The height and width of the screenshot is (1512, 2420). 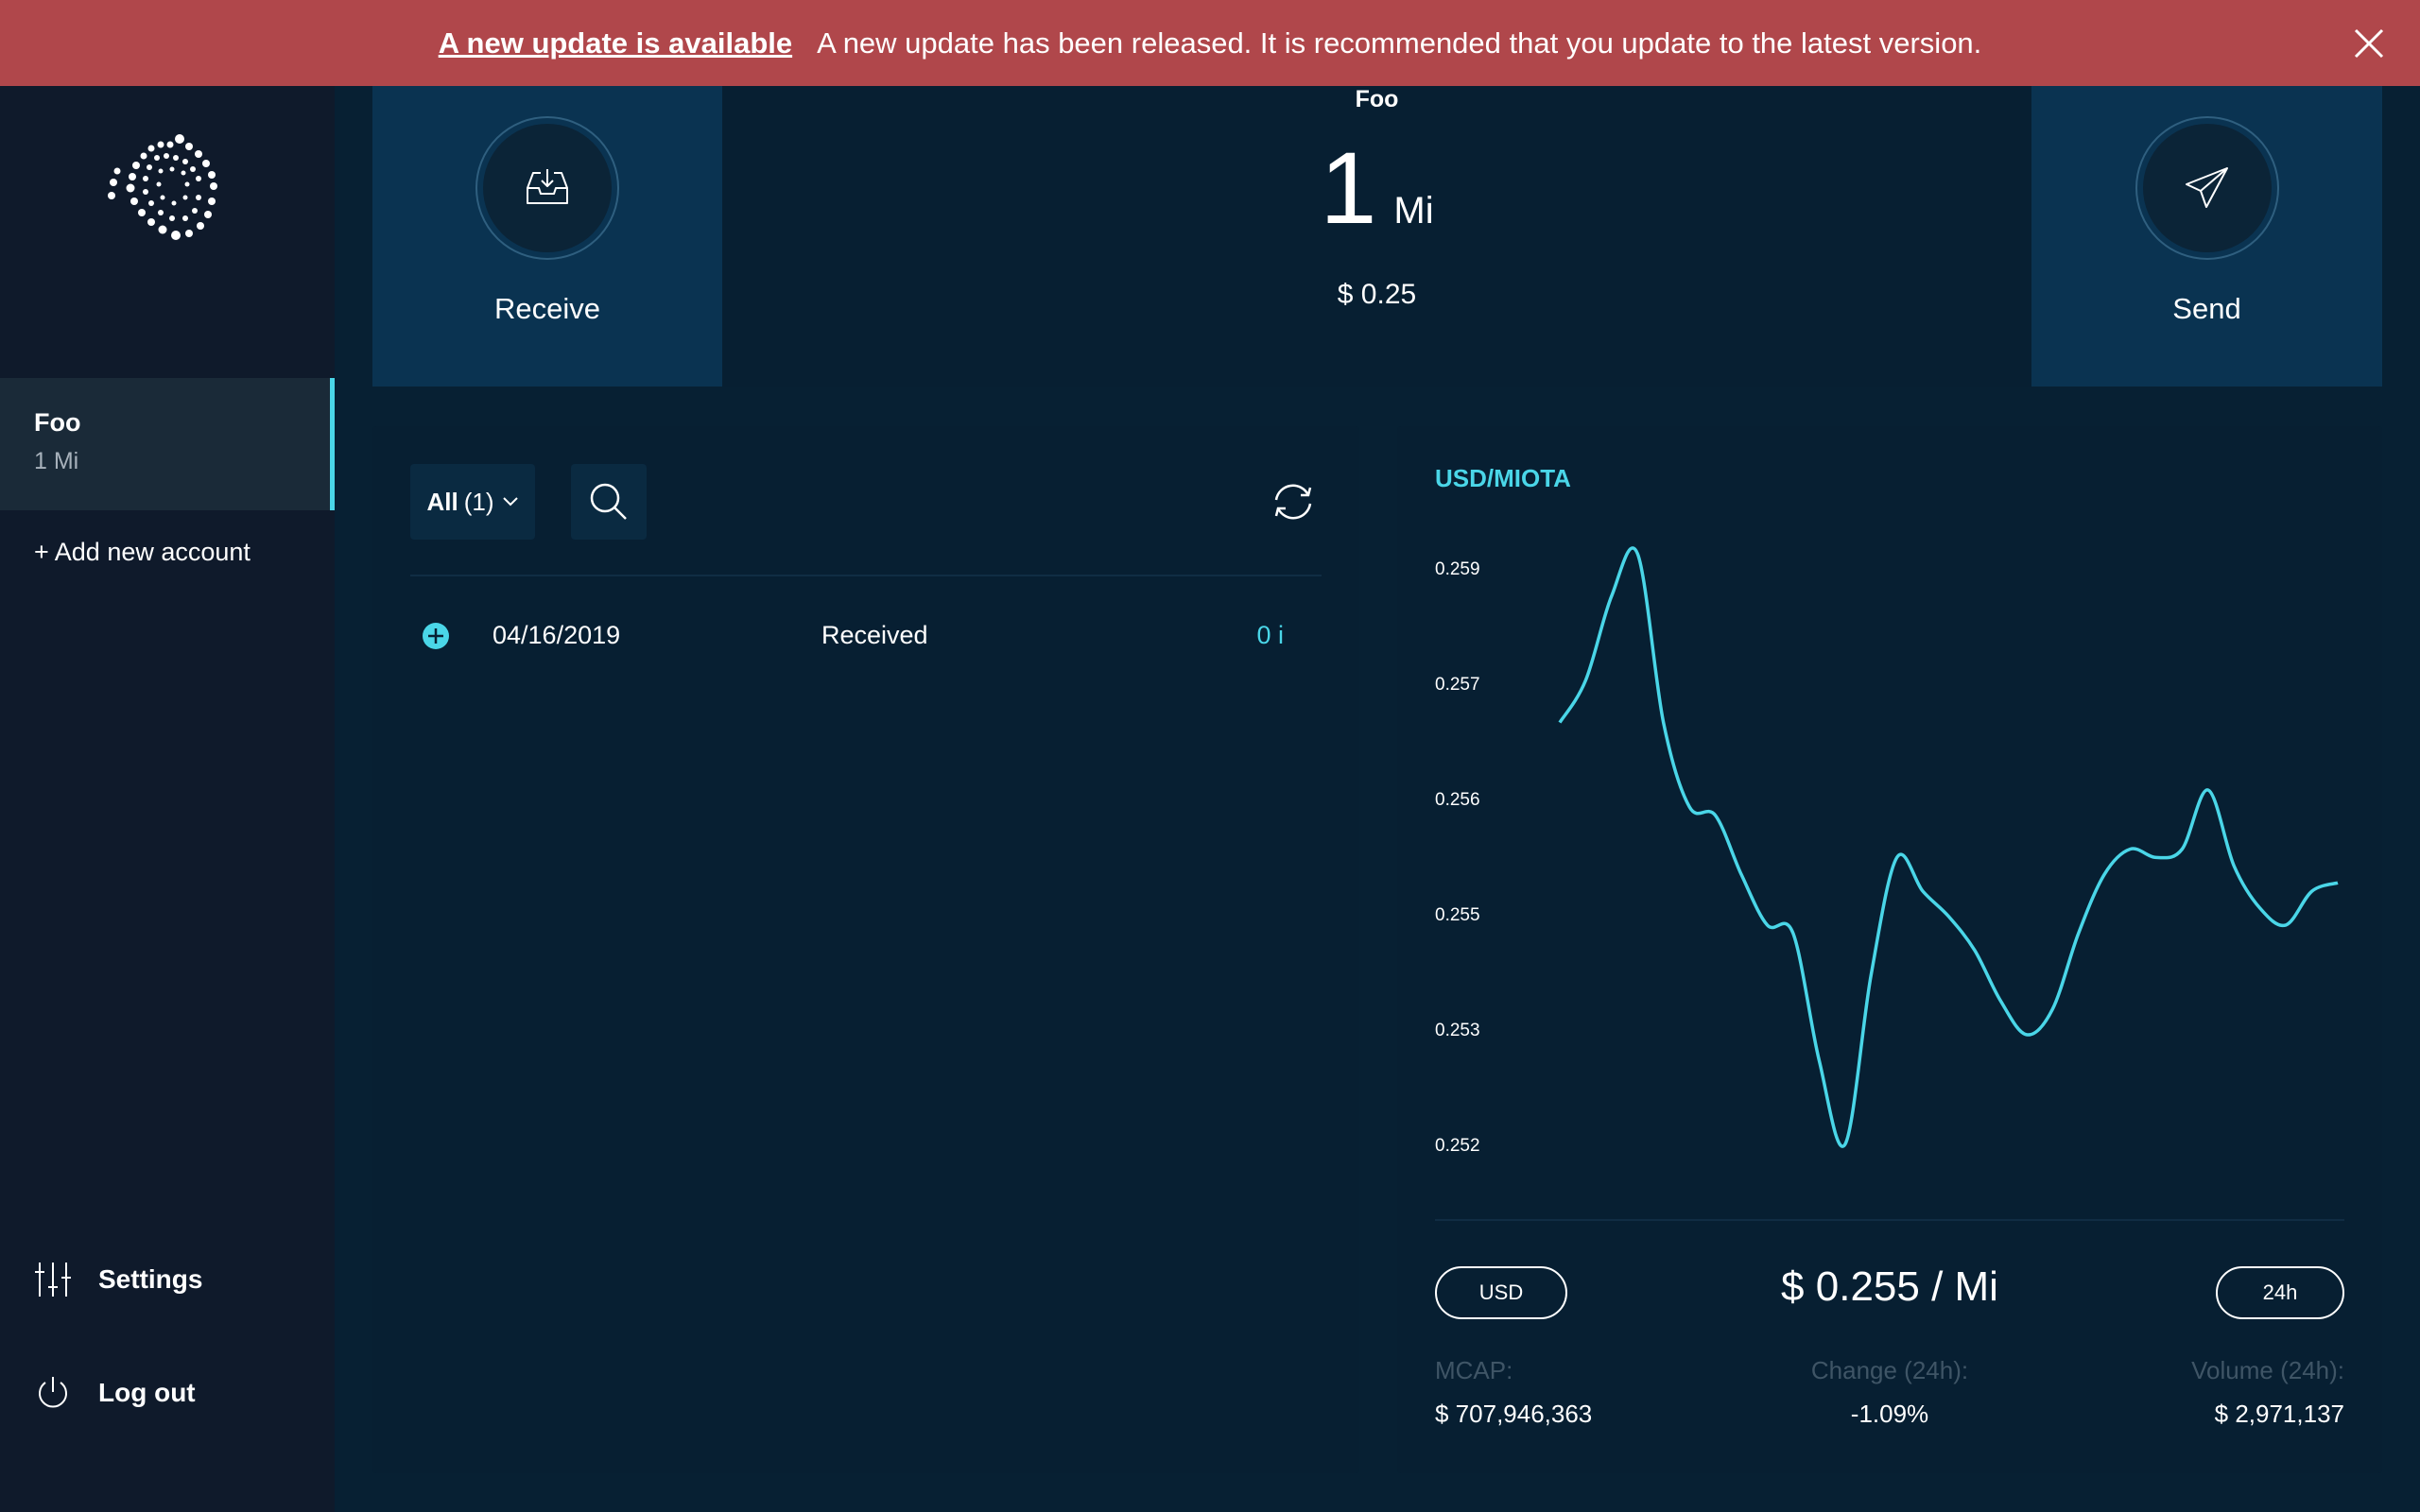 I want to click on send-circle-inner, so click(x=2207, y=188).